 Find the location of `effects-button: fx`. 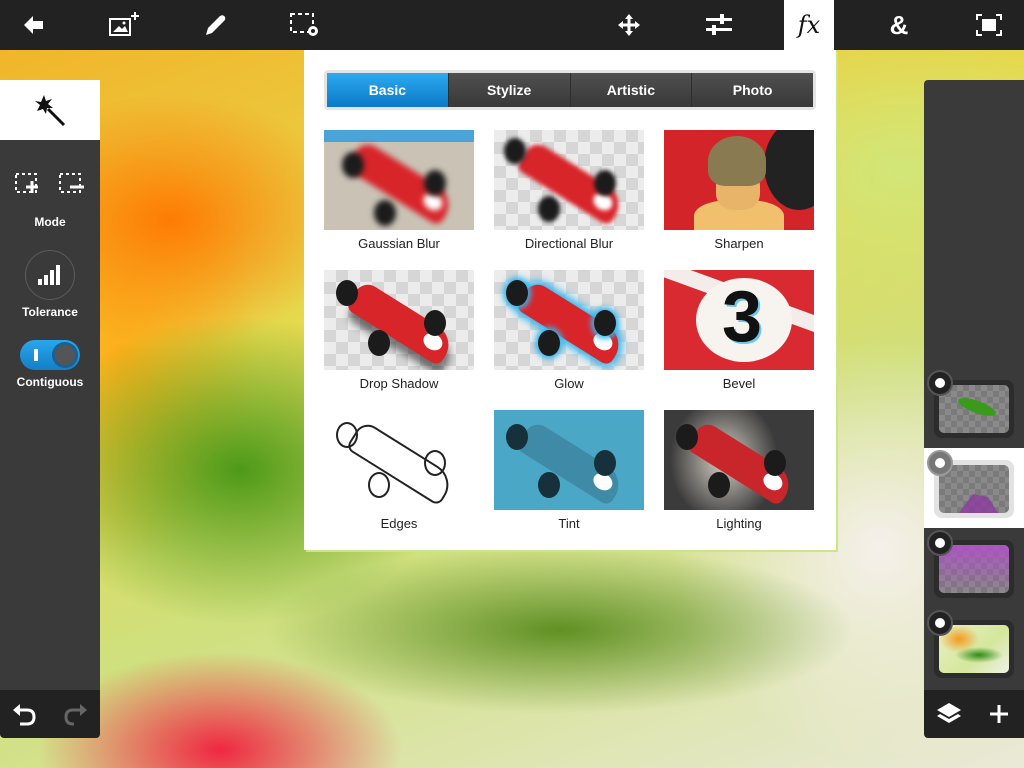

effects-button: fx is located at coordinates (809, 25).